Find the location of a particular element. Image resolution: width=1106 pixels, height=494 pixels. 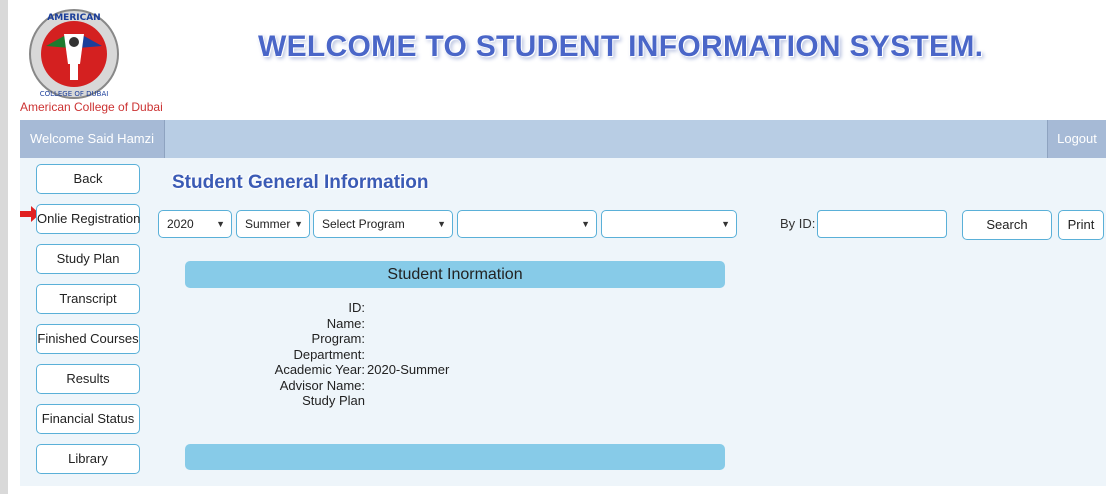

student-information-header: Student Inormation is located at coordinates (455, 274).